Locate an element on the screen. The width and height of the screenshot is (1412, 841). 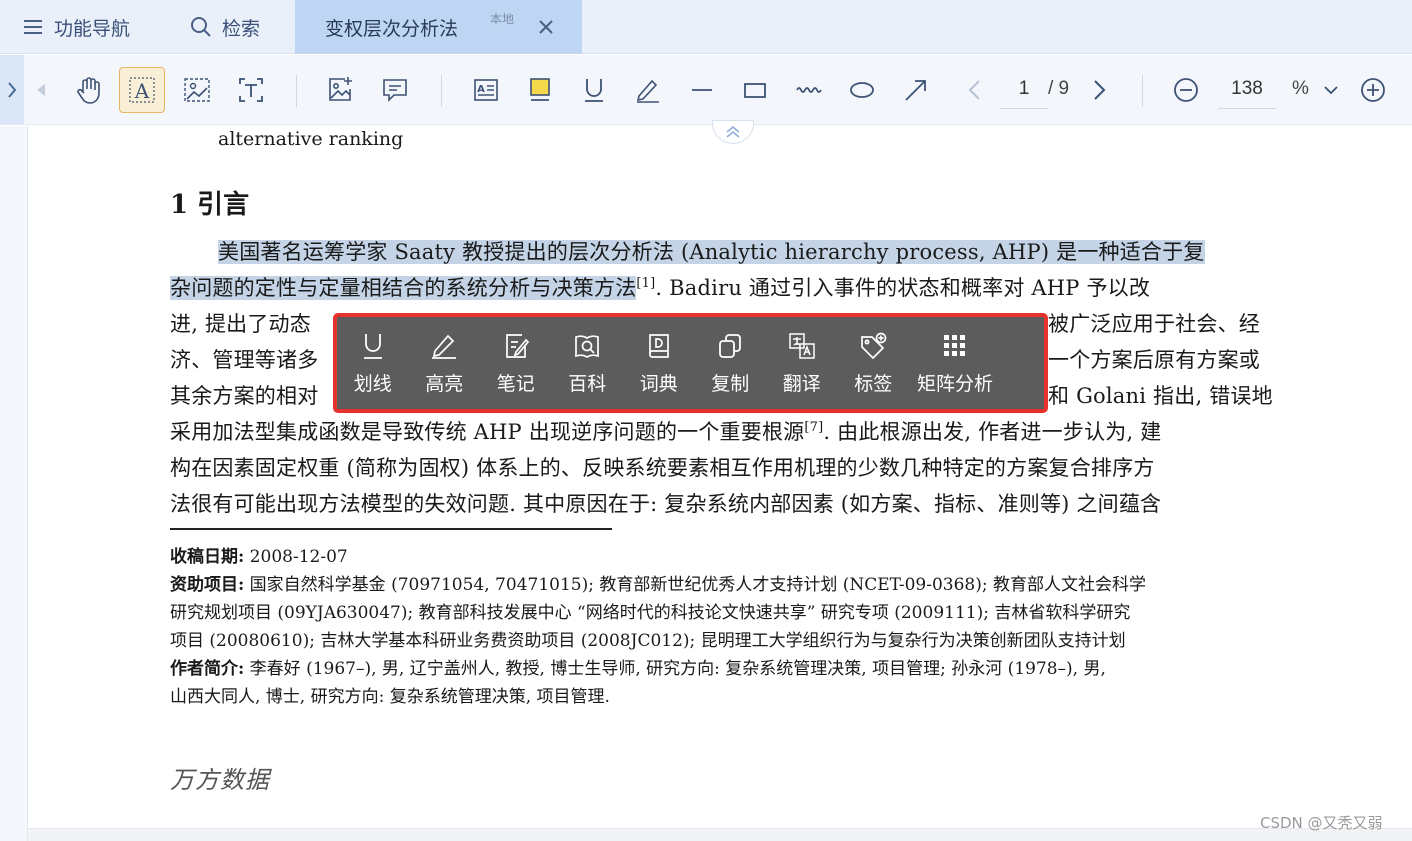
wavy-line-icon is located at coordinates (809, 90).